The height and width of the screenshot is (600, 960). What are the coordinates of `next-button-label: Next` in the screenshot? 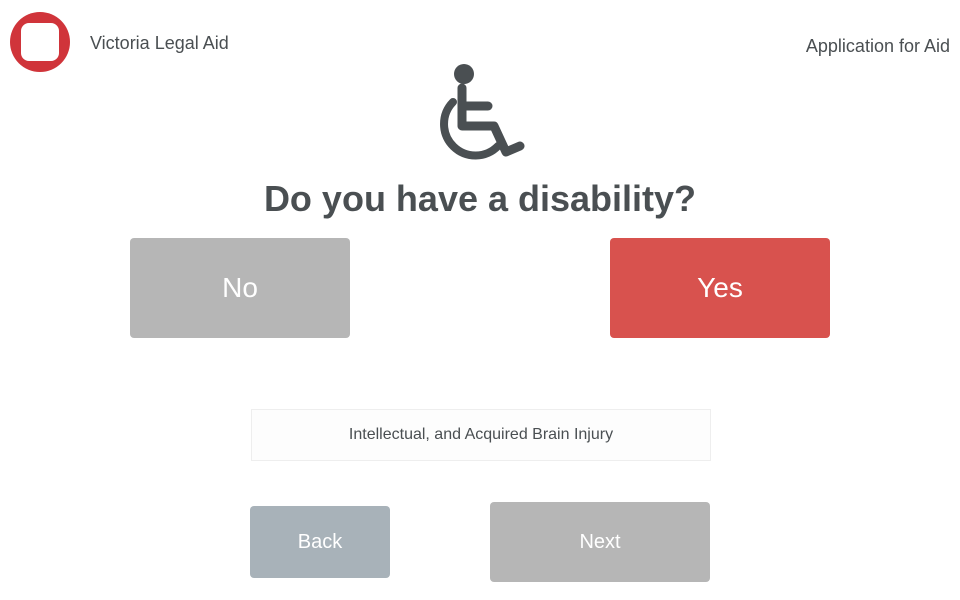 It's located at (600, 541).